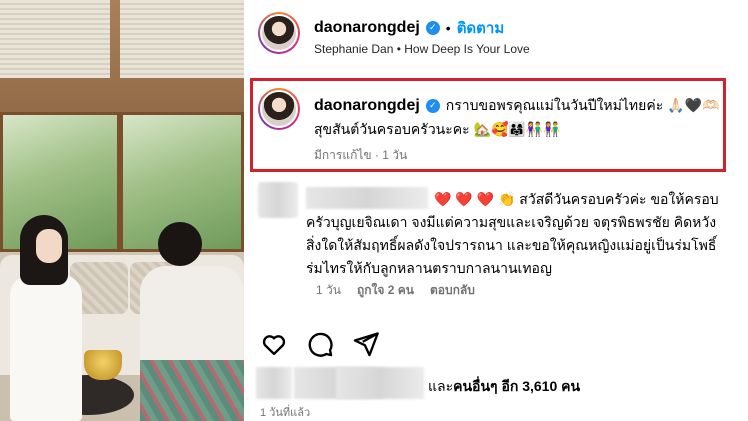 The width and height of the screenshot is (748, 421). Describe the element at coordinates (367, 106) in the screenshot. I see `caption-username: daonarongdej` at that location.